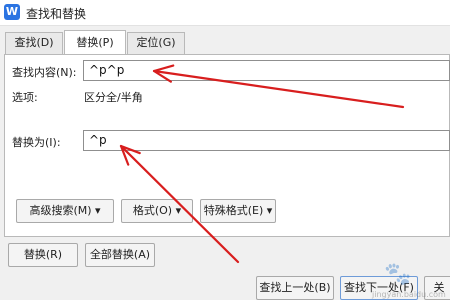 The image size is (450, 300). I want to click on watermark-text: jingyan.baidu.com, so click(409, 294).